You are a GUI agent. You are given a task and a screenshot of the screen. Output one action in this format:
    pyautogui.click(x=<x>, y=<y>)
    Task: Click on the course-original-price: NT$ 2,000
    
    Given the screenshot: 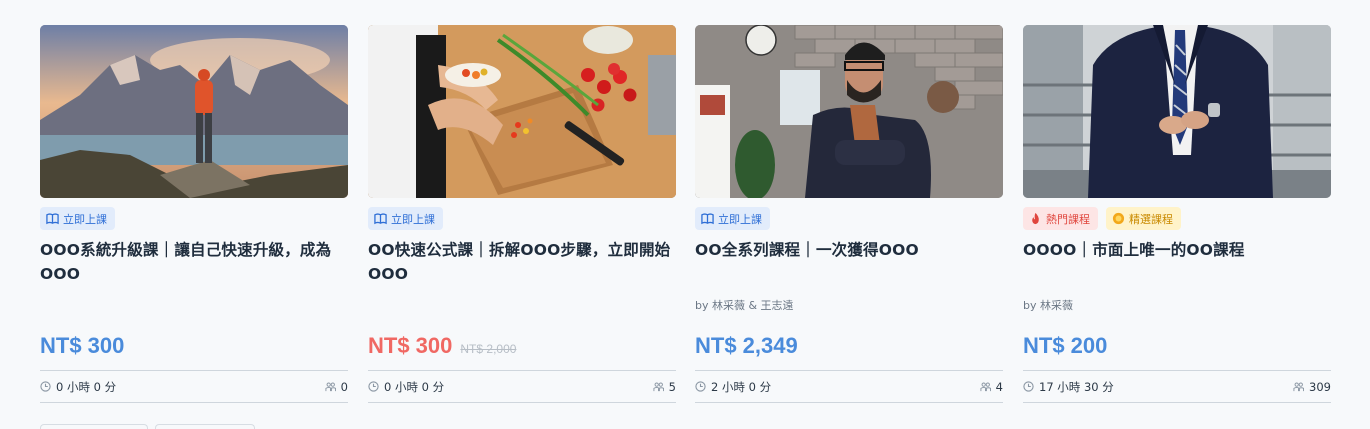 What is the action you would take?
    pyautogui.click(x=488, y=349)
    